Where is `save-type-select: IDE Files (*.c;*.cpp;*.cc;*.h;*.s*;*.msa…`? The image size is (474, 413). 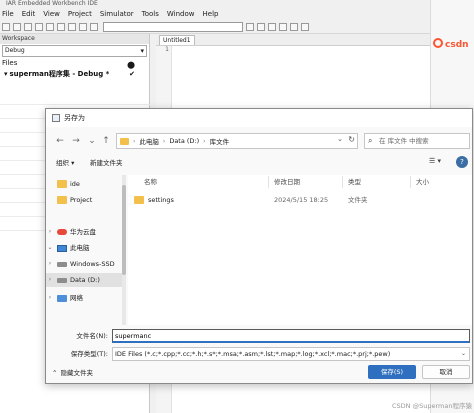
save-type-select: IDE Files (*.c;*.cpp;*.cc;*.h;*.s*;*.msa… is located at coordinates (291, 354).